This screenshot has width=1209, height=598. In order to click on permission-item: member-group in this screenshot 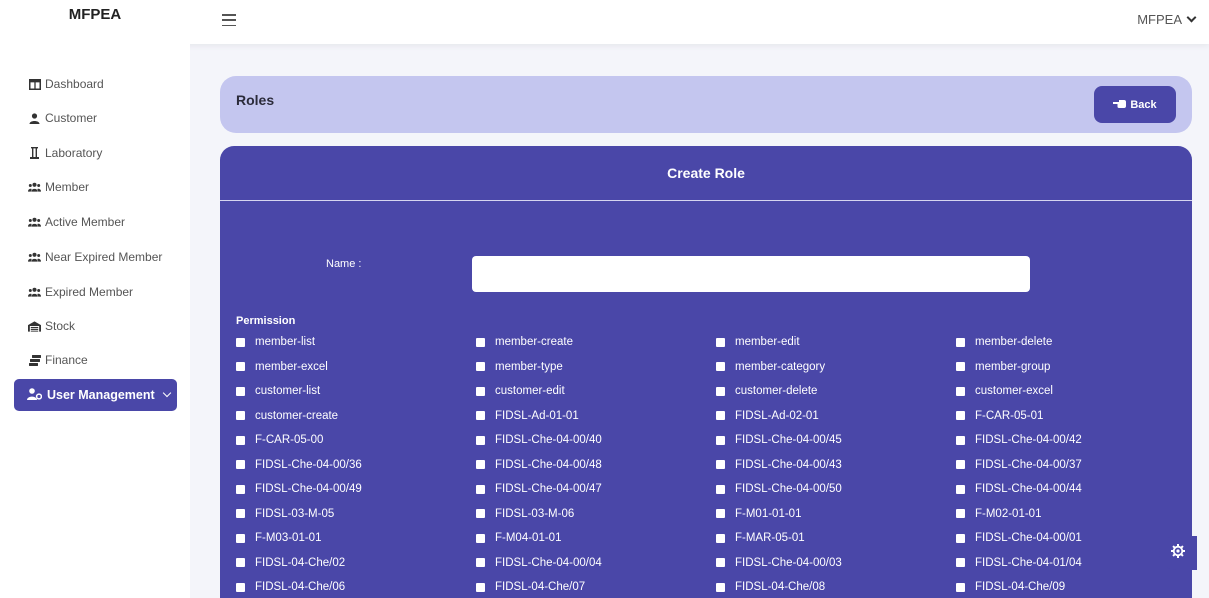, I will do `click(1003, 367)`.